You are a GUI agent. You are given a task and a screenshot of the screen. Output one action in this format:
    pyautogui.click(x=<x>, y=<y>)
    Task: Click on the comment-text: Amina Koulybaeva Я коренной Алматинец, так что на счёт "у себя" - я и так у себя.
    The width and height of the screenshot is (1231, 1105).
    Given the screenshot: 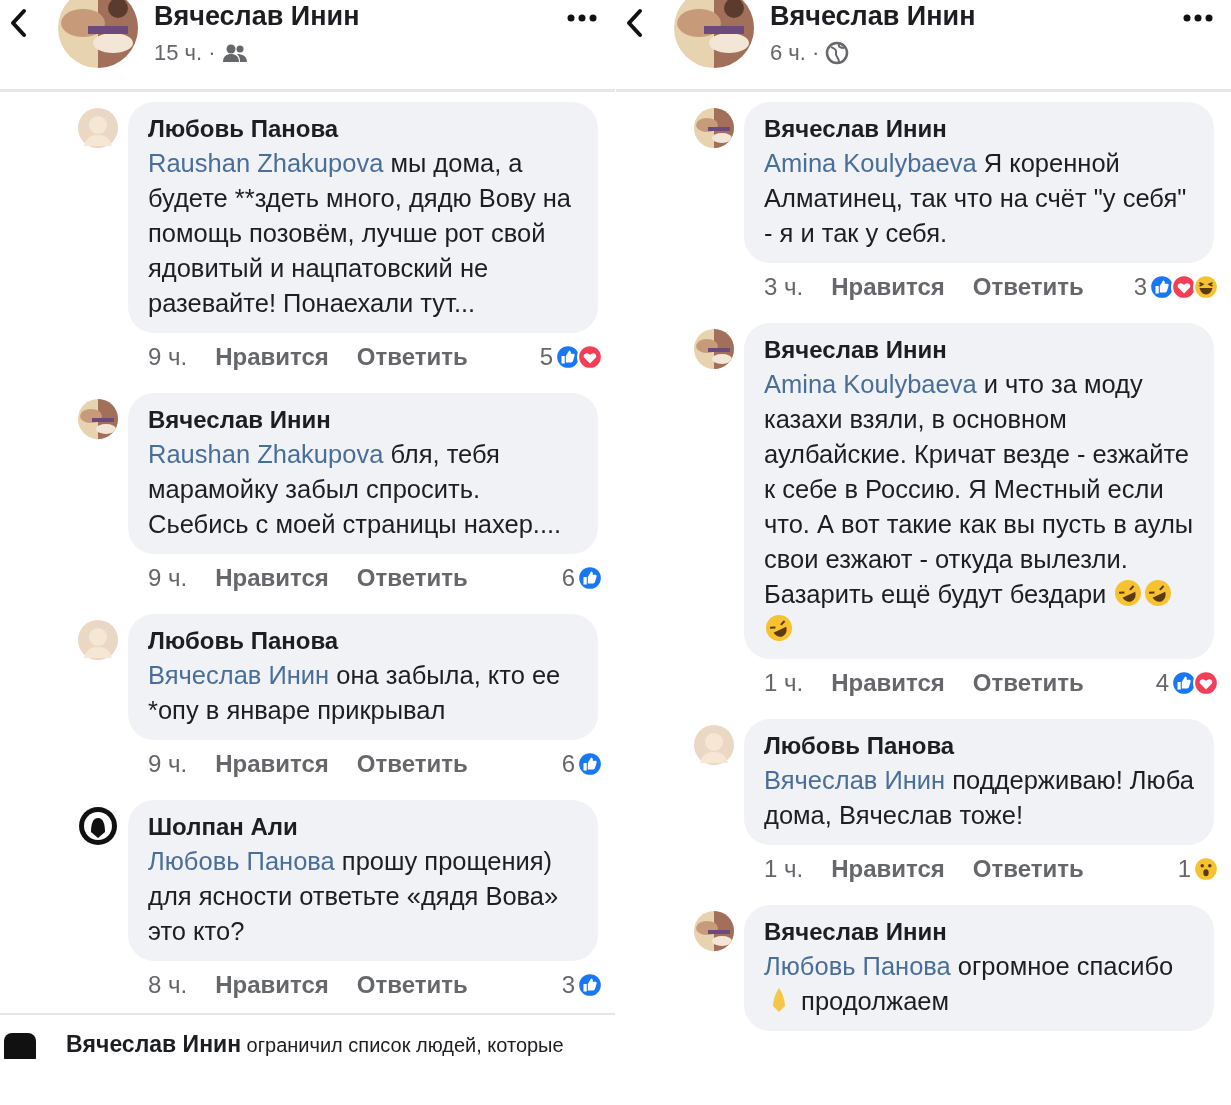 What is the action you would take?
    pyautogui.click(x=976, y=198)
    